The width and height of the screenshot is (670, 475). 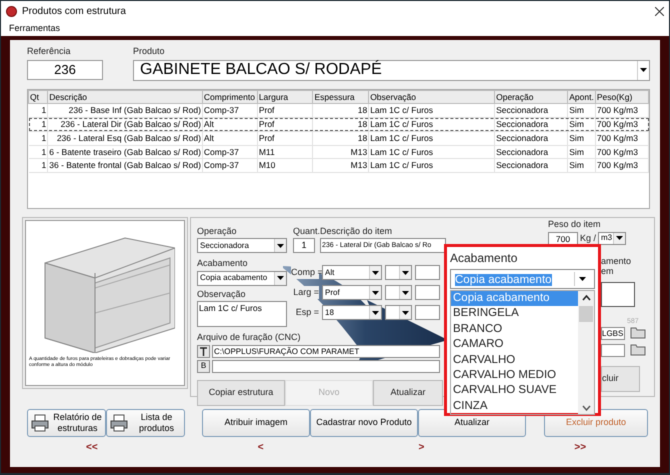 What do you see at coordinates (125, 97) in the screenshot?
I see `column-header: Descrição` at bounding box center [125, 97].